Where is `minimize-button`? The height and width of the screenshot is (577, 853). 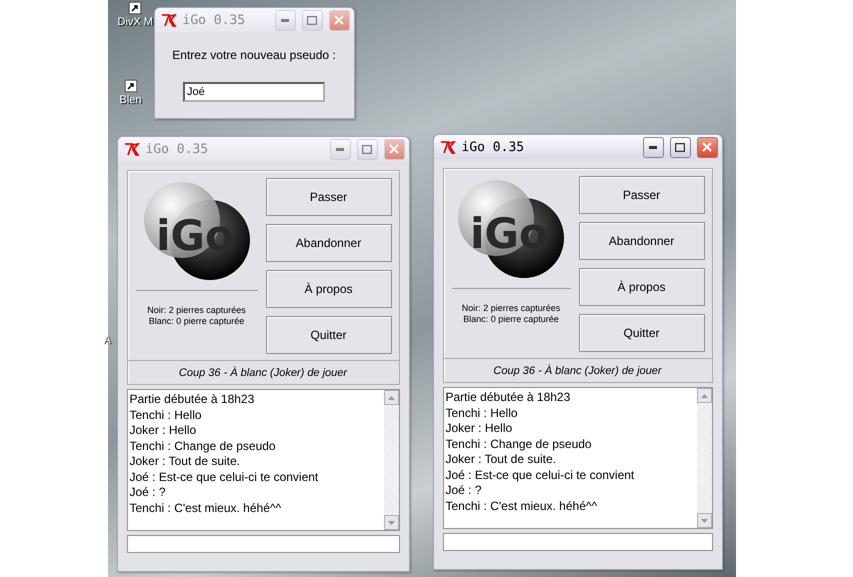 minimize-button is located at coordinates (653, 147).